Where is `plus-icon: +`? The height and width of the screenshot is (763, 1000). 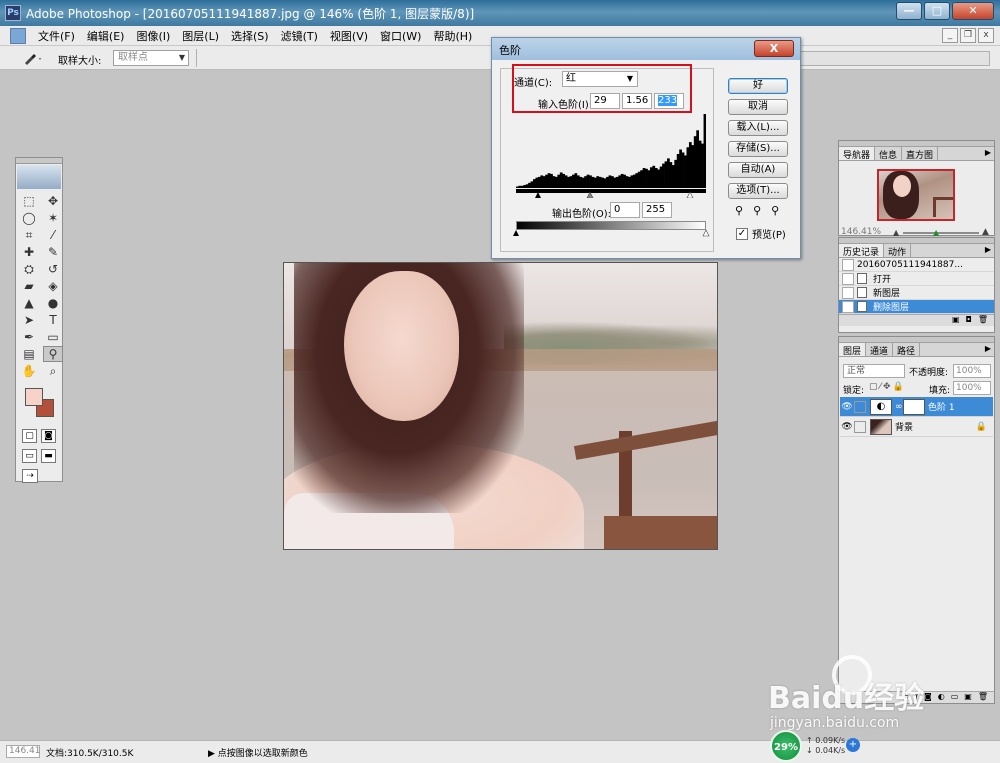 plus-icon: + is located at coordinates (853, 745).